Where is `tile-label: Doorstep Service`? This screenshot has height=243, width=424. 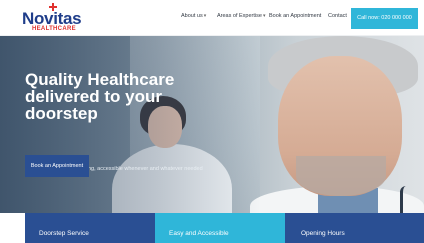 tile-label: Doorstep Service is located at coordinates (64, 233).